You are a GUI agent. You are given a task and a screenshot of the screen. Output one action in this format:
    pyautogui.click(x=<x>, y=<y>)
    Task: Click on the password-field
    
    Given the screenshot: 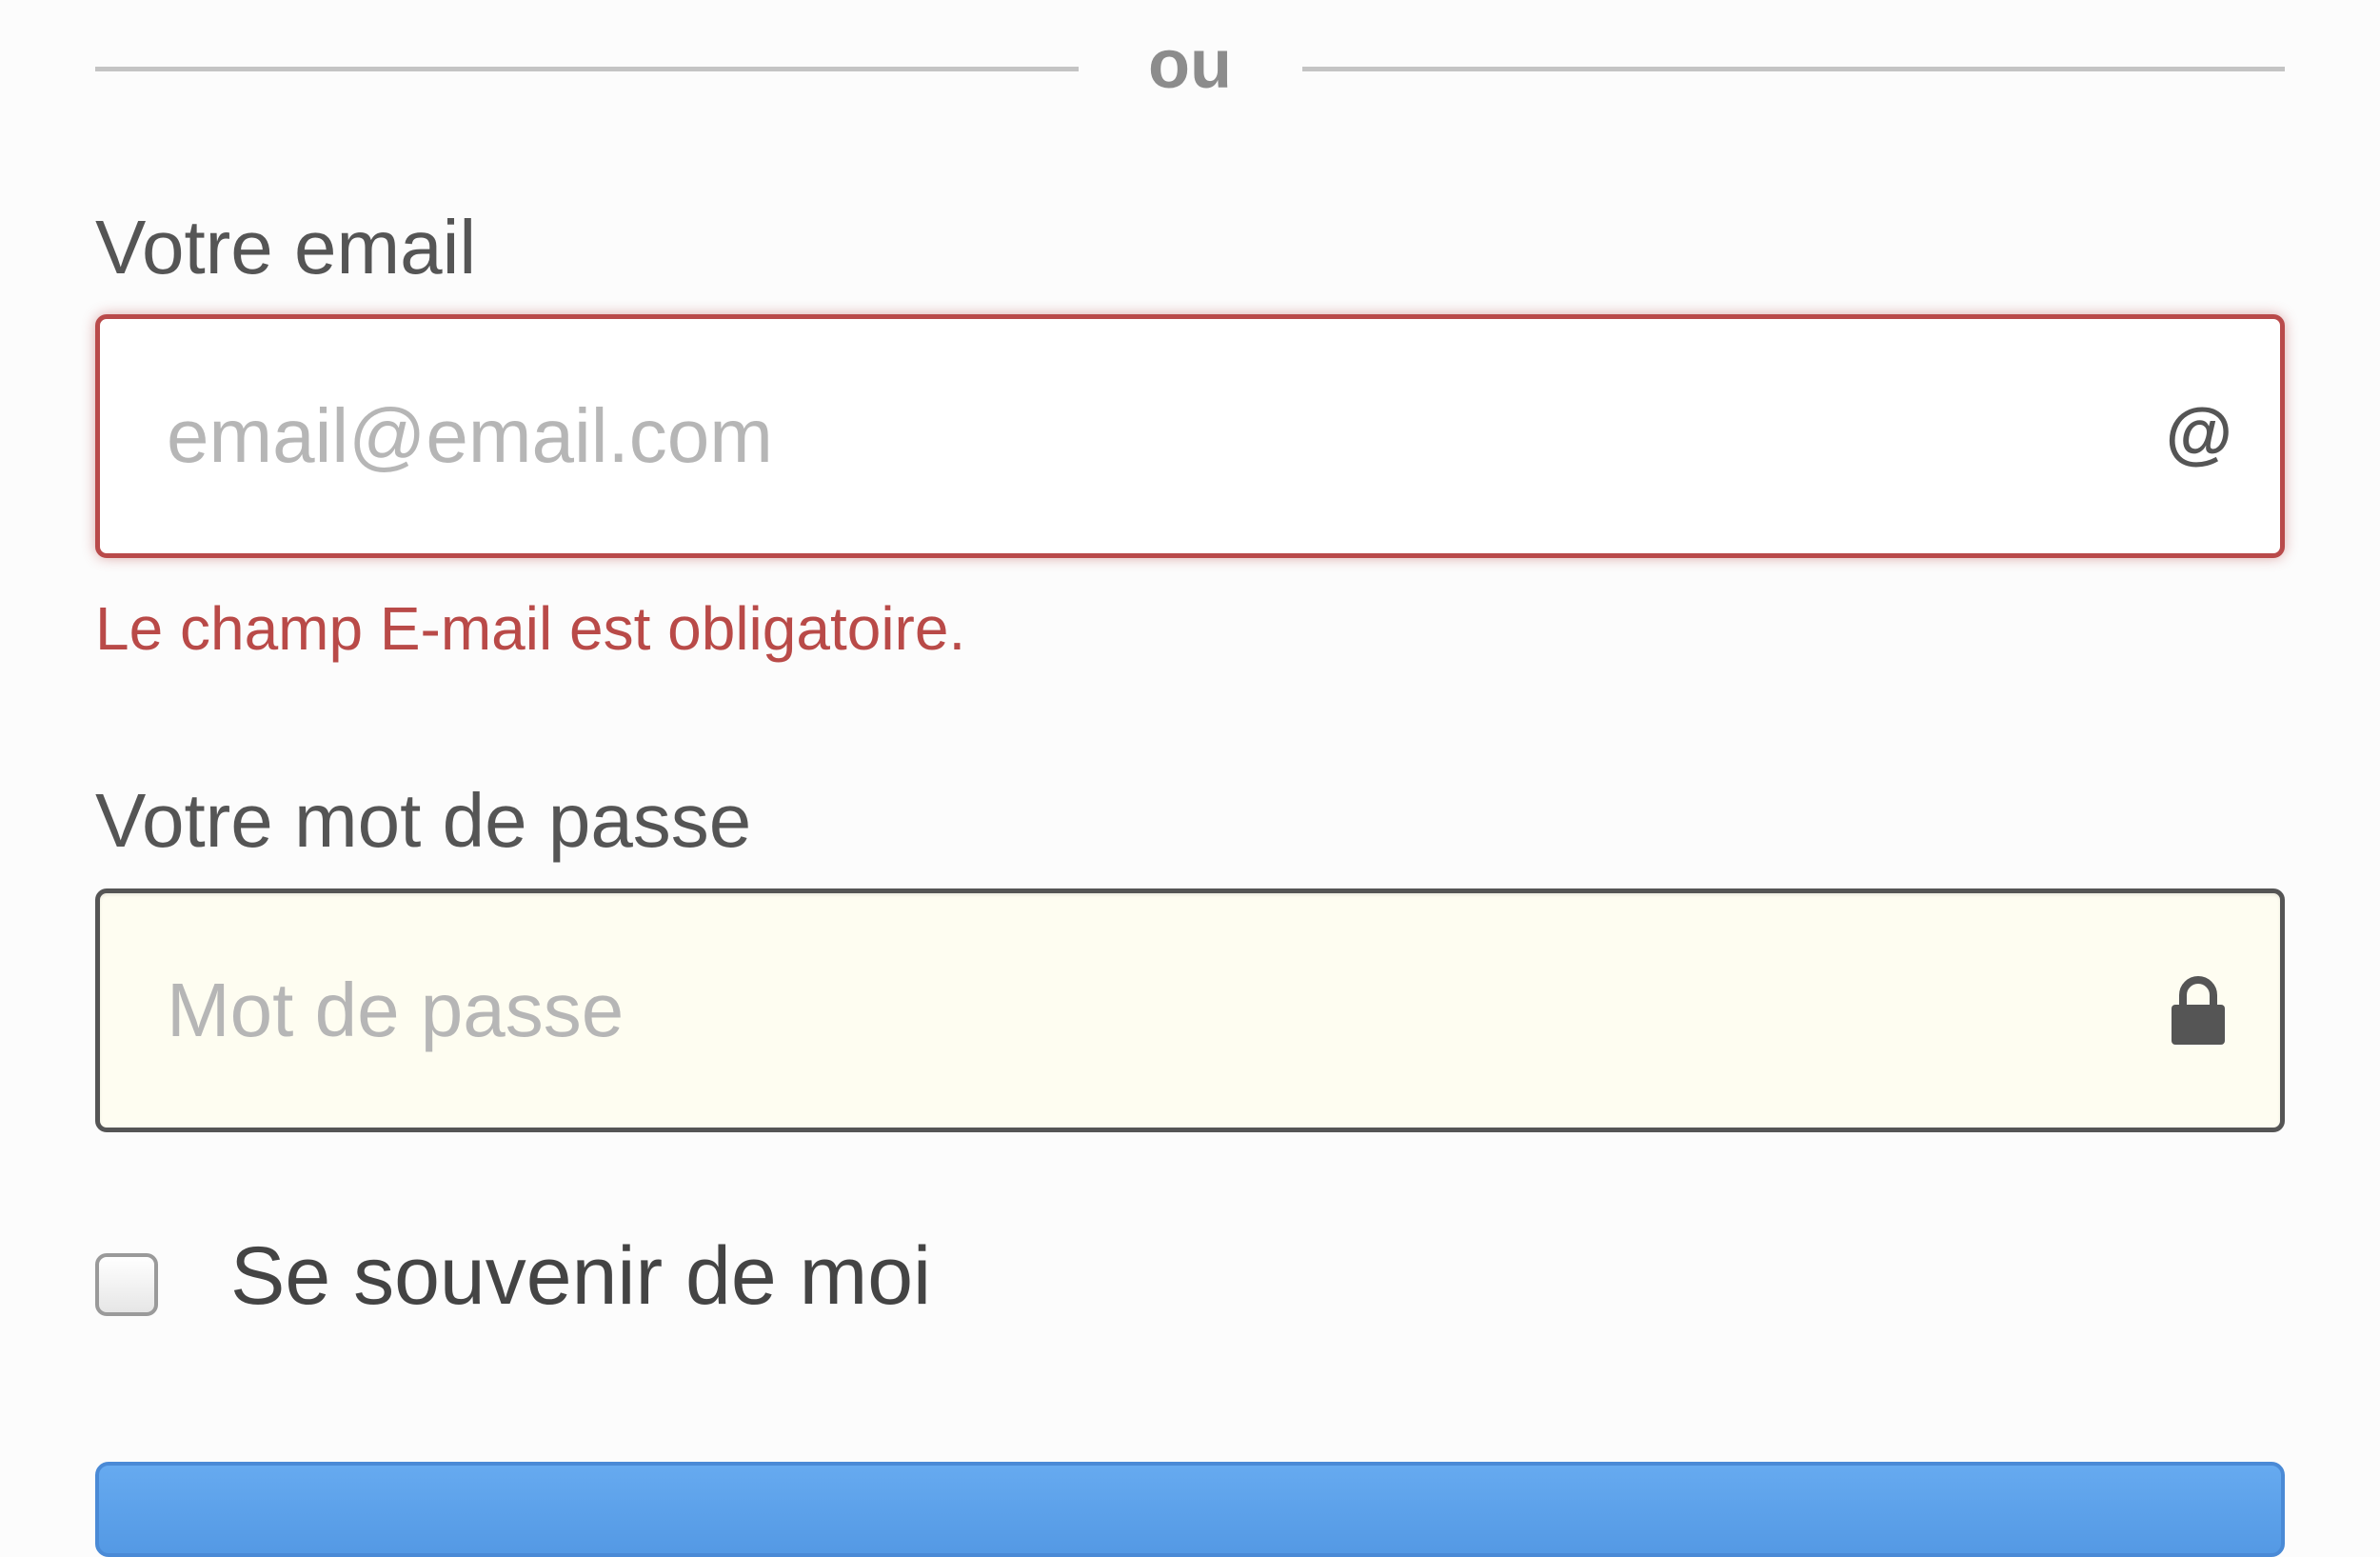 What is the action you would take?
    pyautogui.click(x=1147, y=1010)
    